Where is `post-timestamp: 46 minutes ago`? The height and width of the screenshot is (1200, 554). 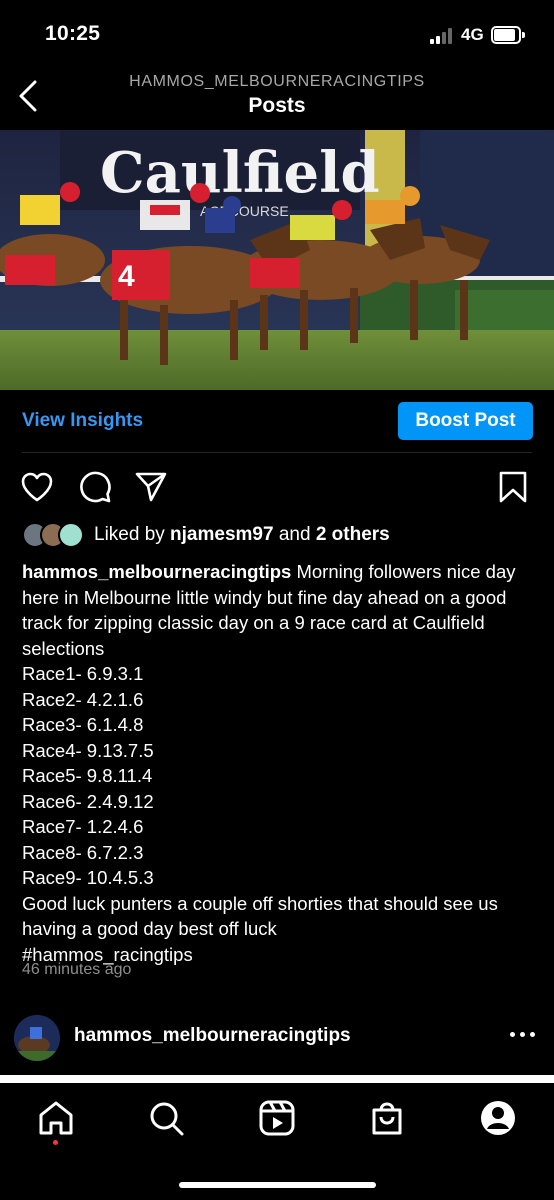
post-timestamp: 46 minutes ago is located at coordinates (77, 969).